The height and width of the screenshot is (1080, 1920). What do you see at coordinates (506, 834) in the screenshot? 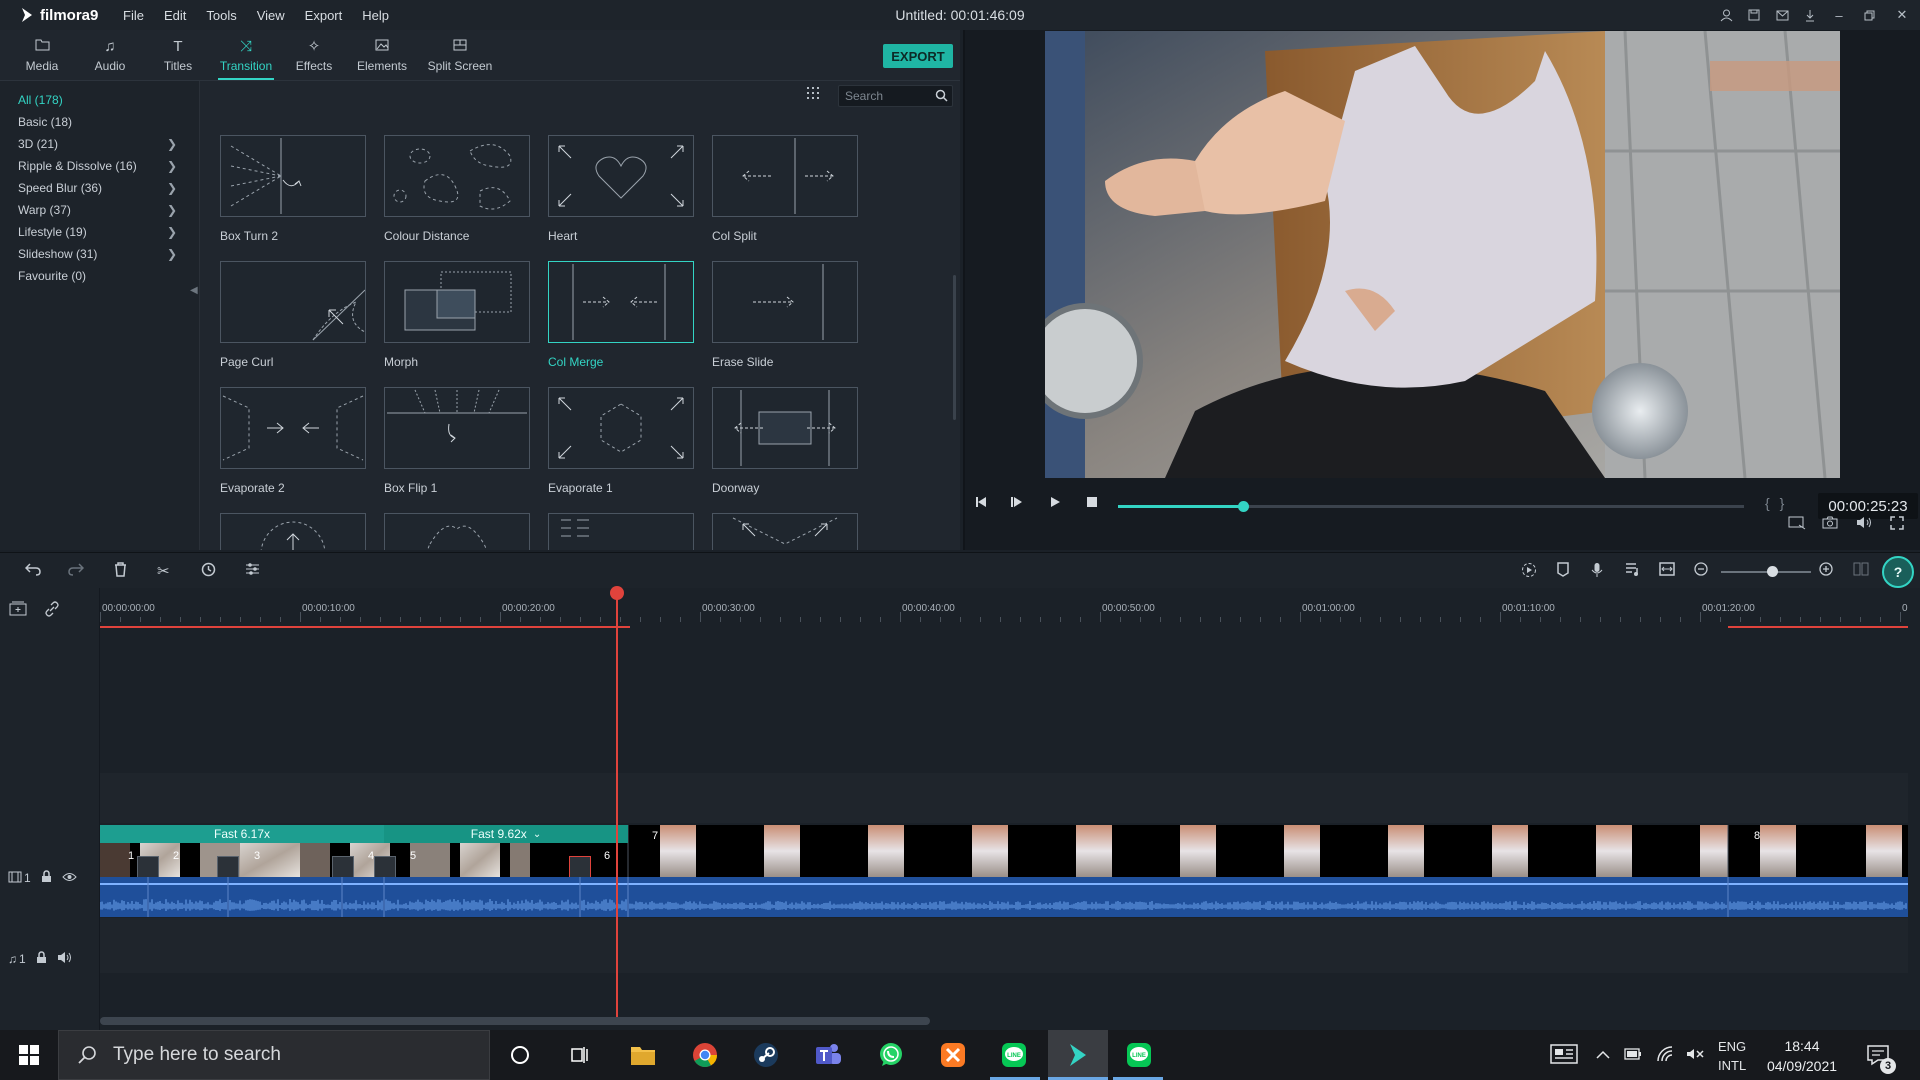
I see `speed-label-bar: Fast 9.62x ⌄` at bounding box center [506, 834].